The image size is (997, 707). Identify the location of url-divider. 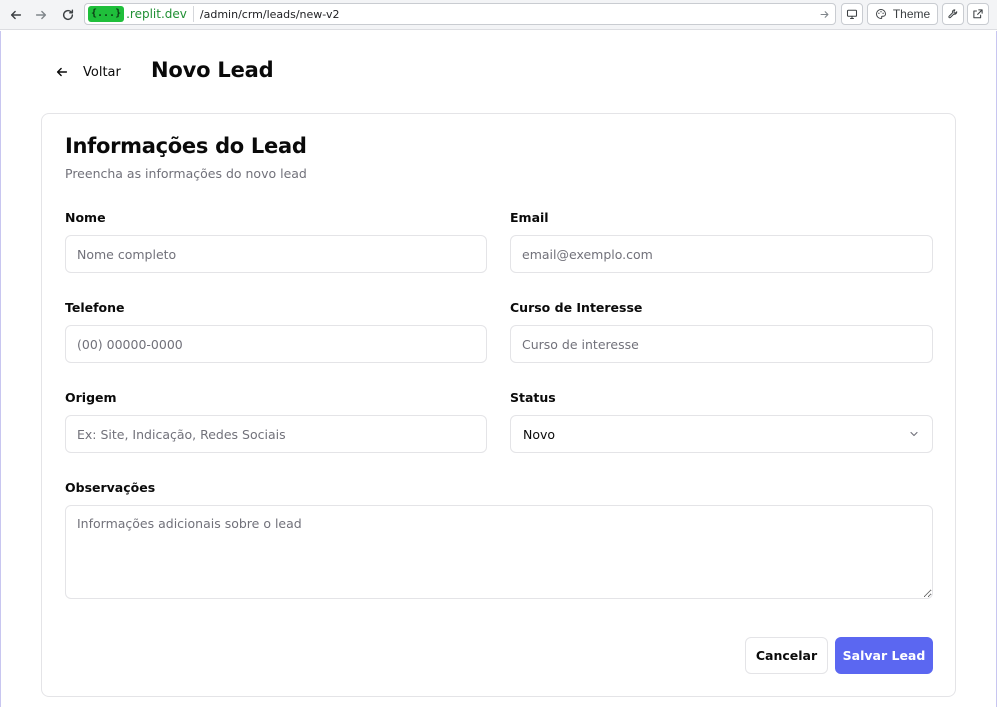
(193, 14).